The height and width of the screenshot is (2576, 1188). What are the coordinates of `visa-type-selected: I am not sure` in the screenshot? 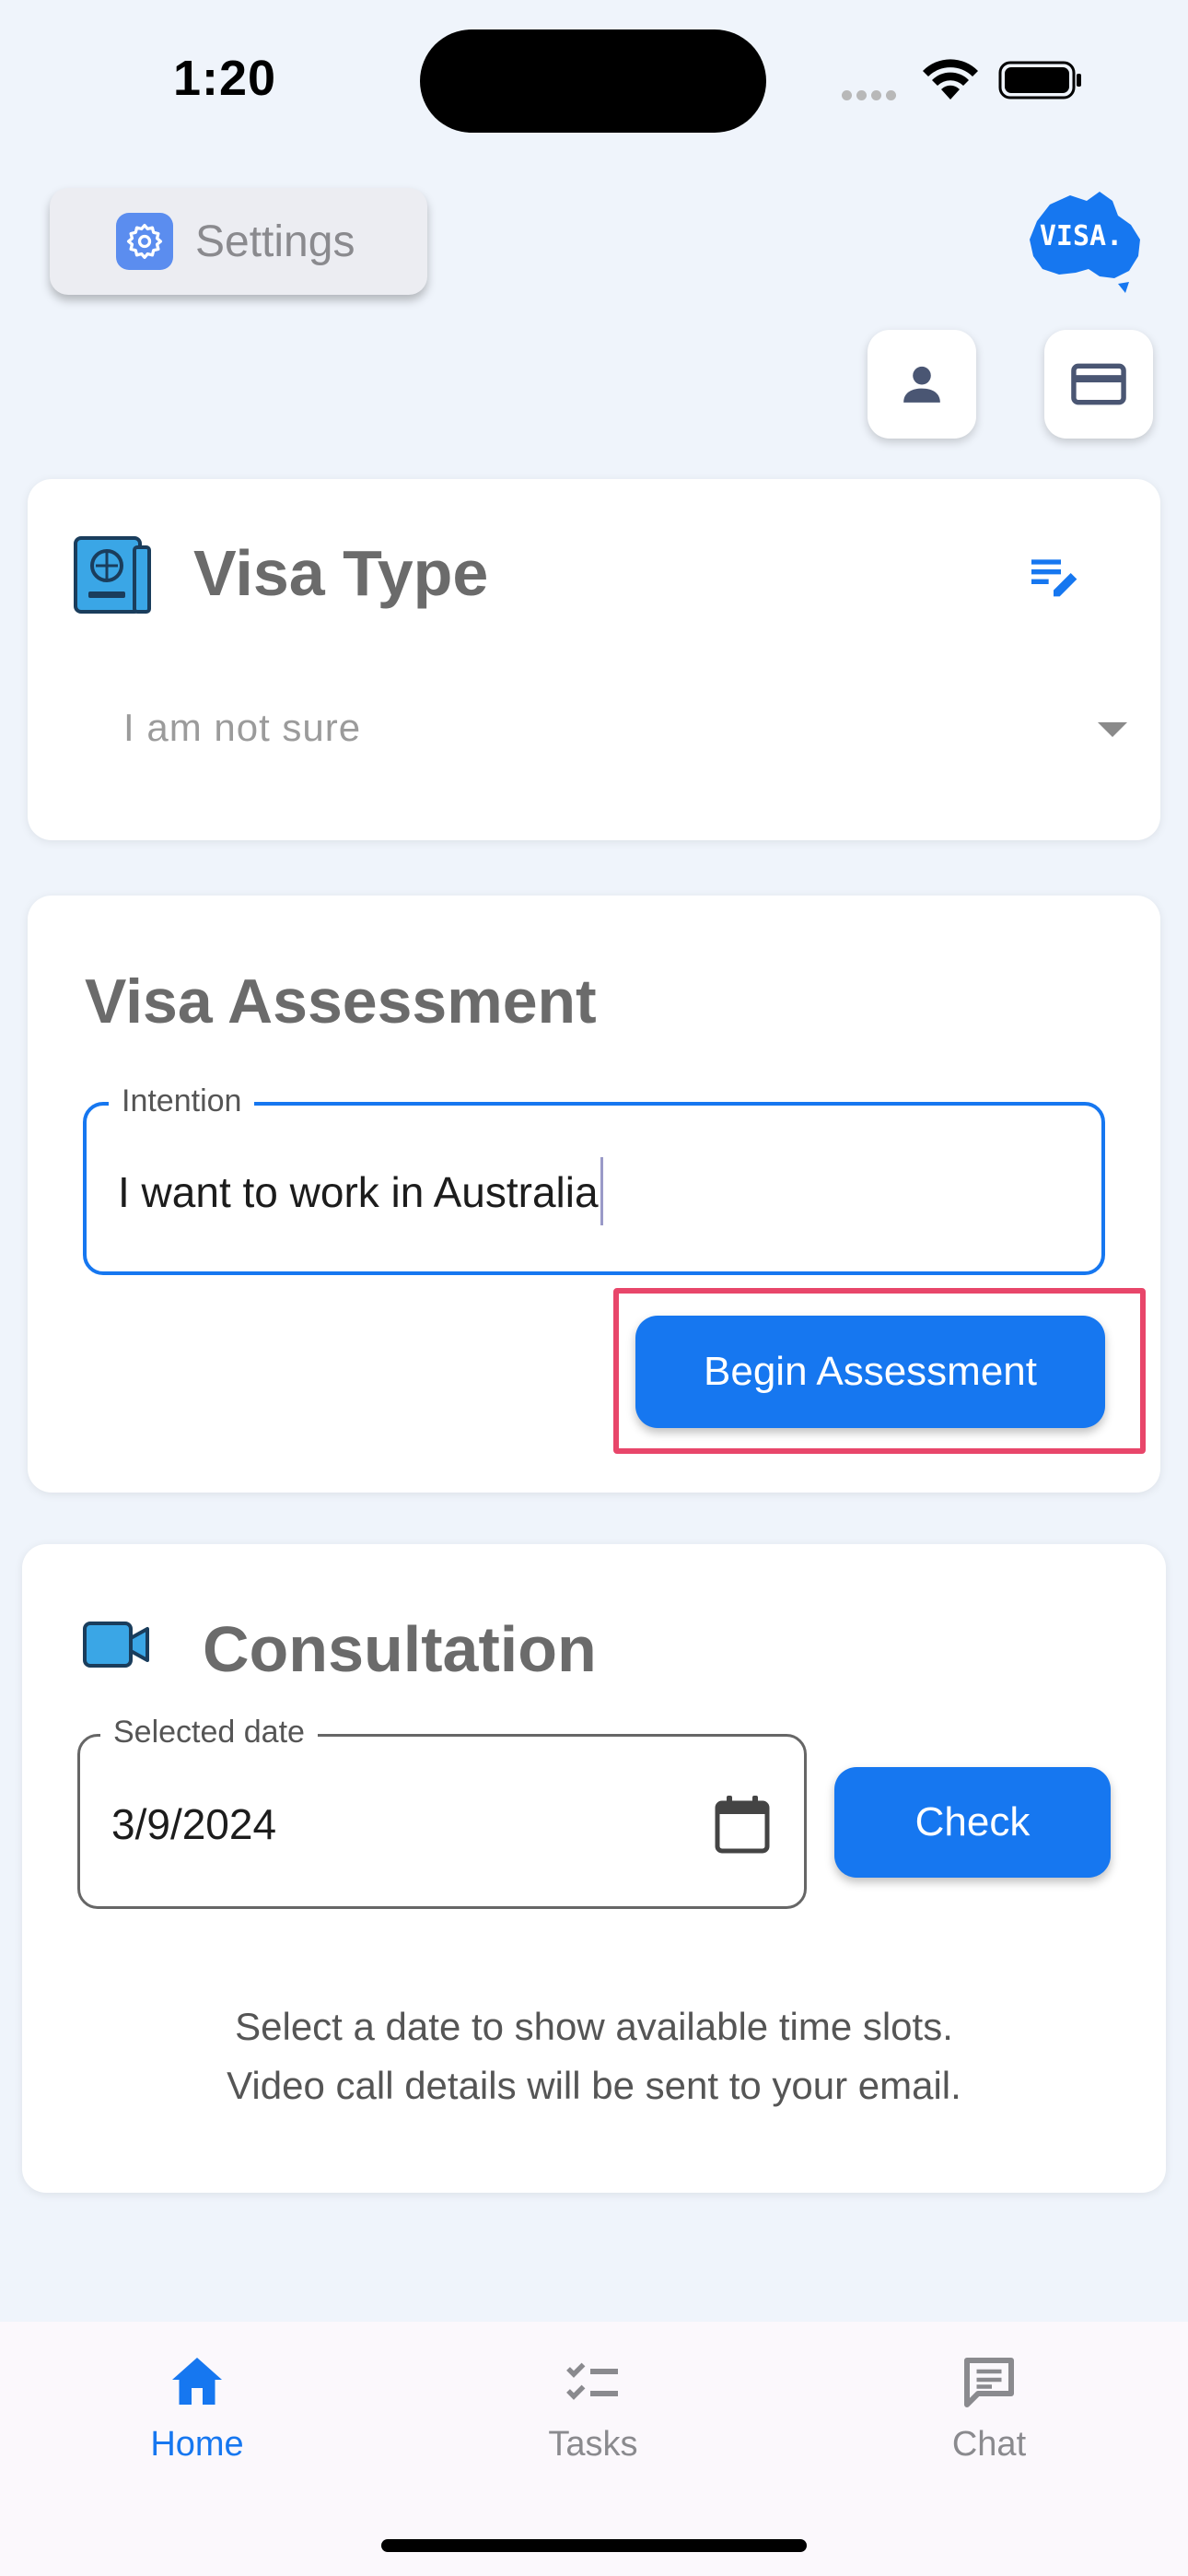 It's located at (242, 727).